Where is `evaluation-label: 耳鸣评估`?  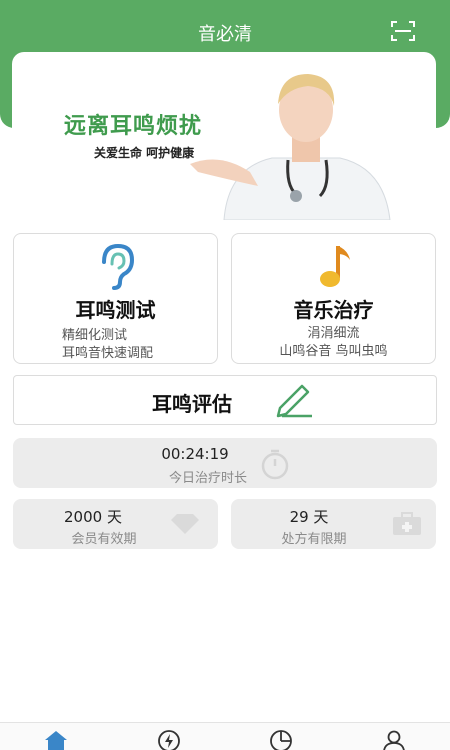
evaluation-label: 耳鸣评估 is located at coordinates (192, 404).